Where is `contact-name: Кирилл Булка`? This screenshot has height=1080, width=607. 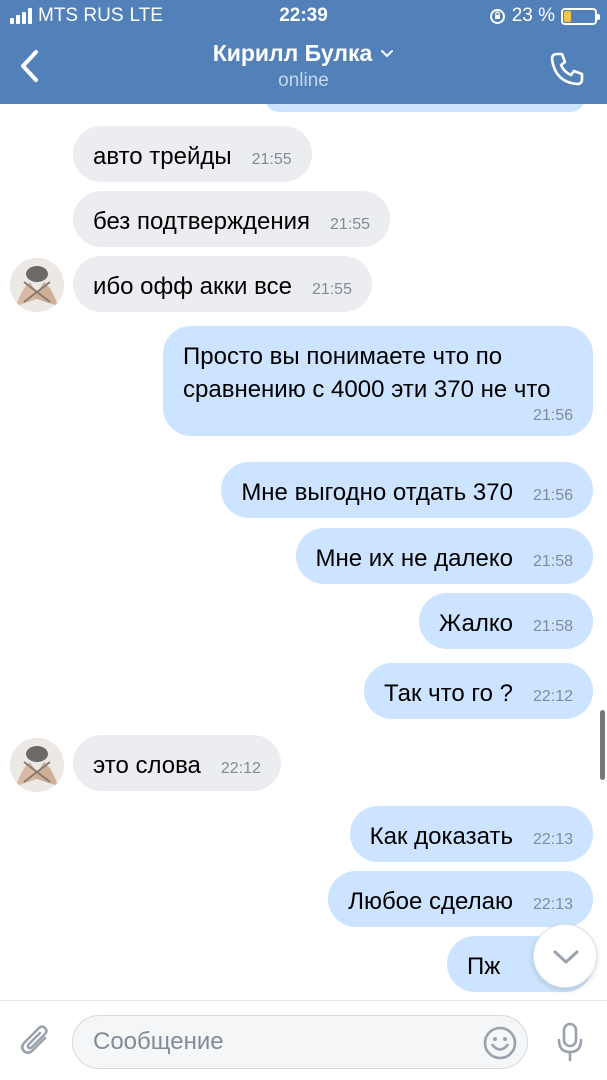 contact-name: Кирилл Булка is located at coordinates (292, 53).